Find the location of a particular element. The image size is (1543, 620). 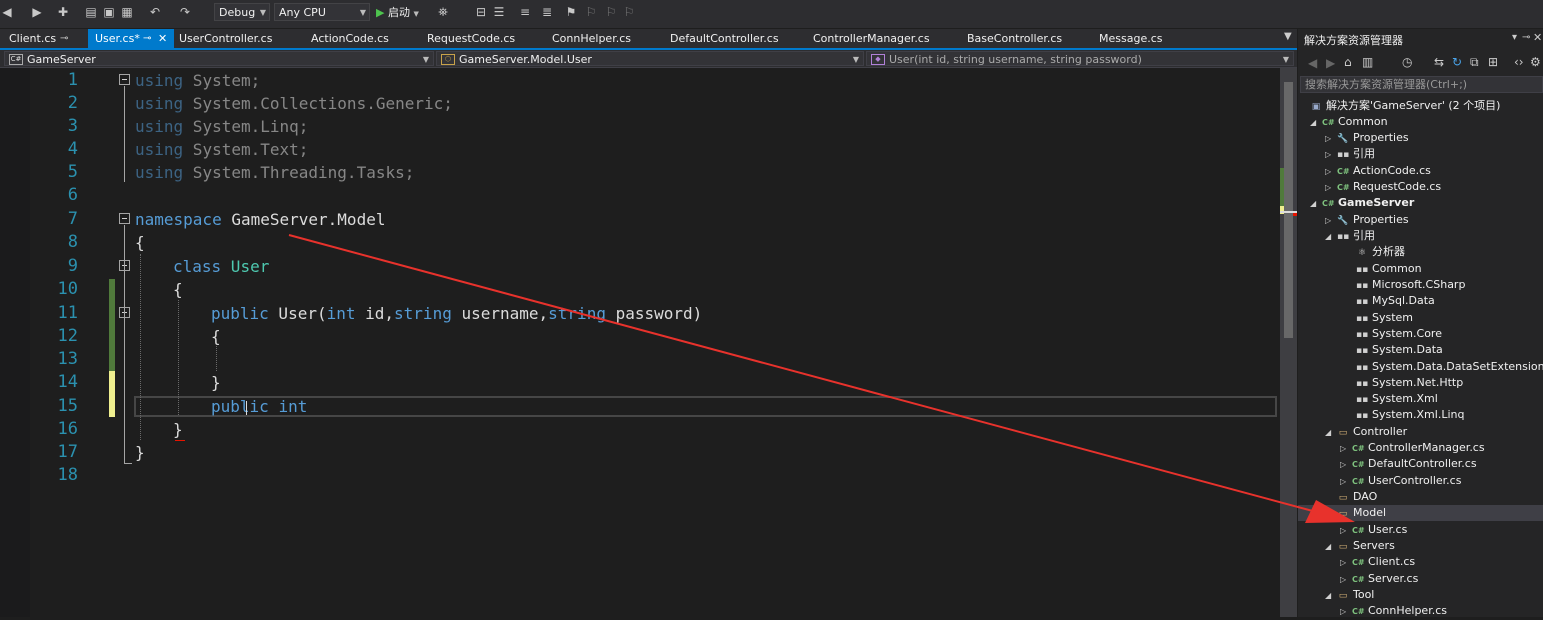

tree-item-file: ▷ C# Client.cs is located at coordinates (1377, 562).